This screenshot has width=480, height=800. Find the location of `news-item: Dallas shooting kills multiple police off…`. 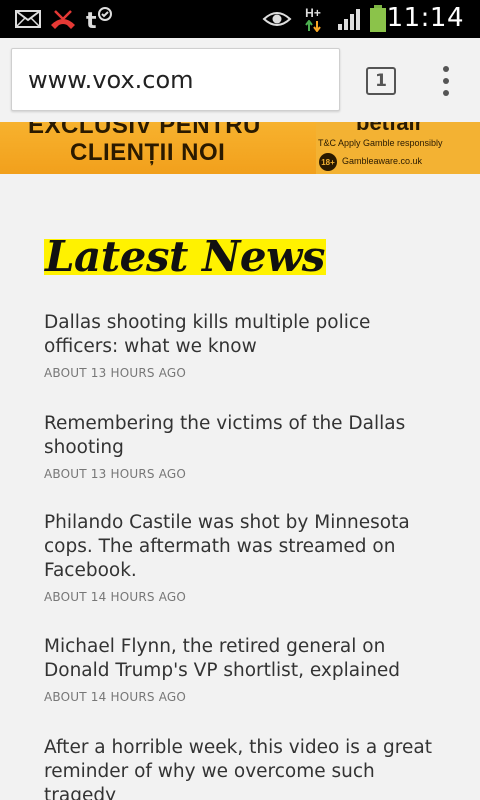

news-item: Dallas shooting kills multiple police off… is located at coordinates (244, 345).